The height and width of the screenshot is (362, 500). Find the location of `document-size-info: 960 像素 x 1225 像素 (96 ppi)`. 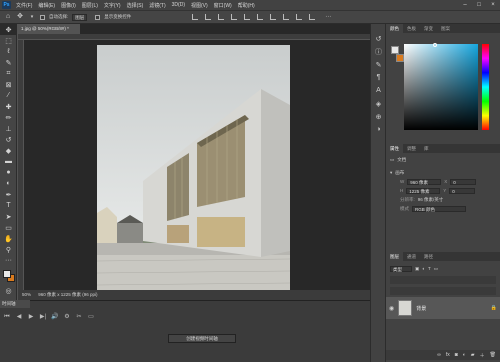

document-size-info: 960 像素 x 1225 像素 (96 ppi) is located at coordinates (67, 294).